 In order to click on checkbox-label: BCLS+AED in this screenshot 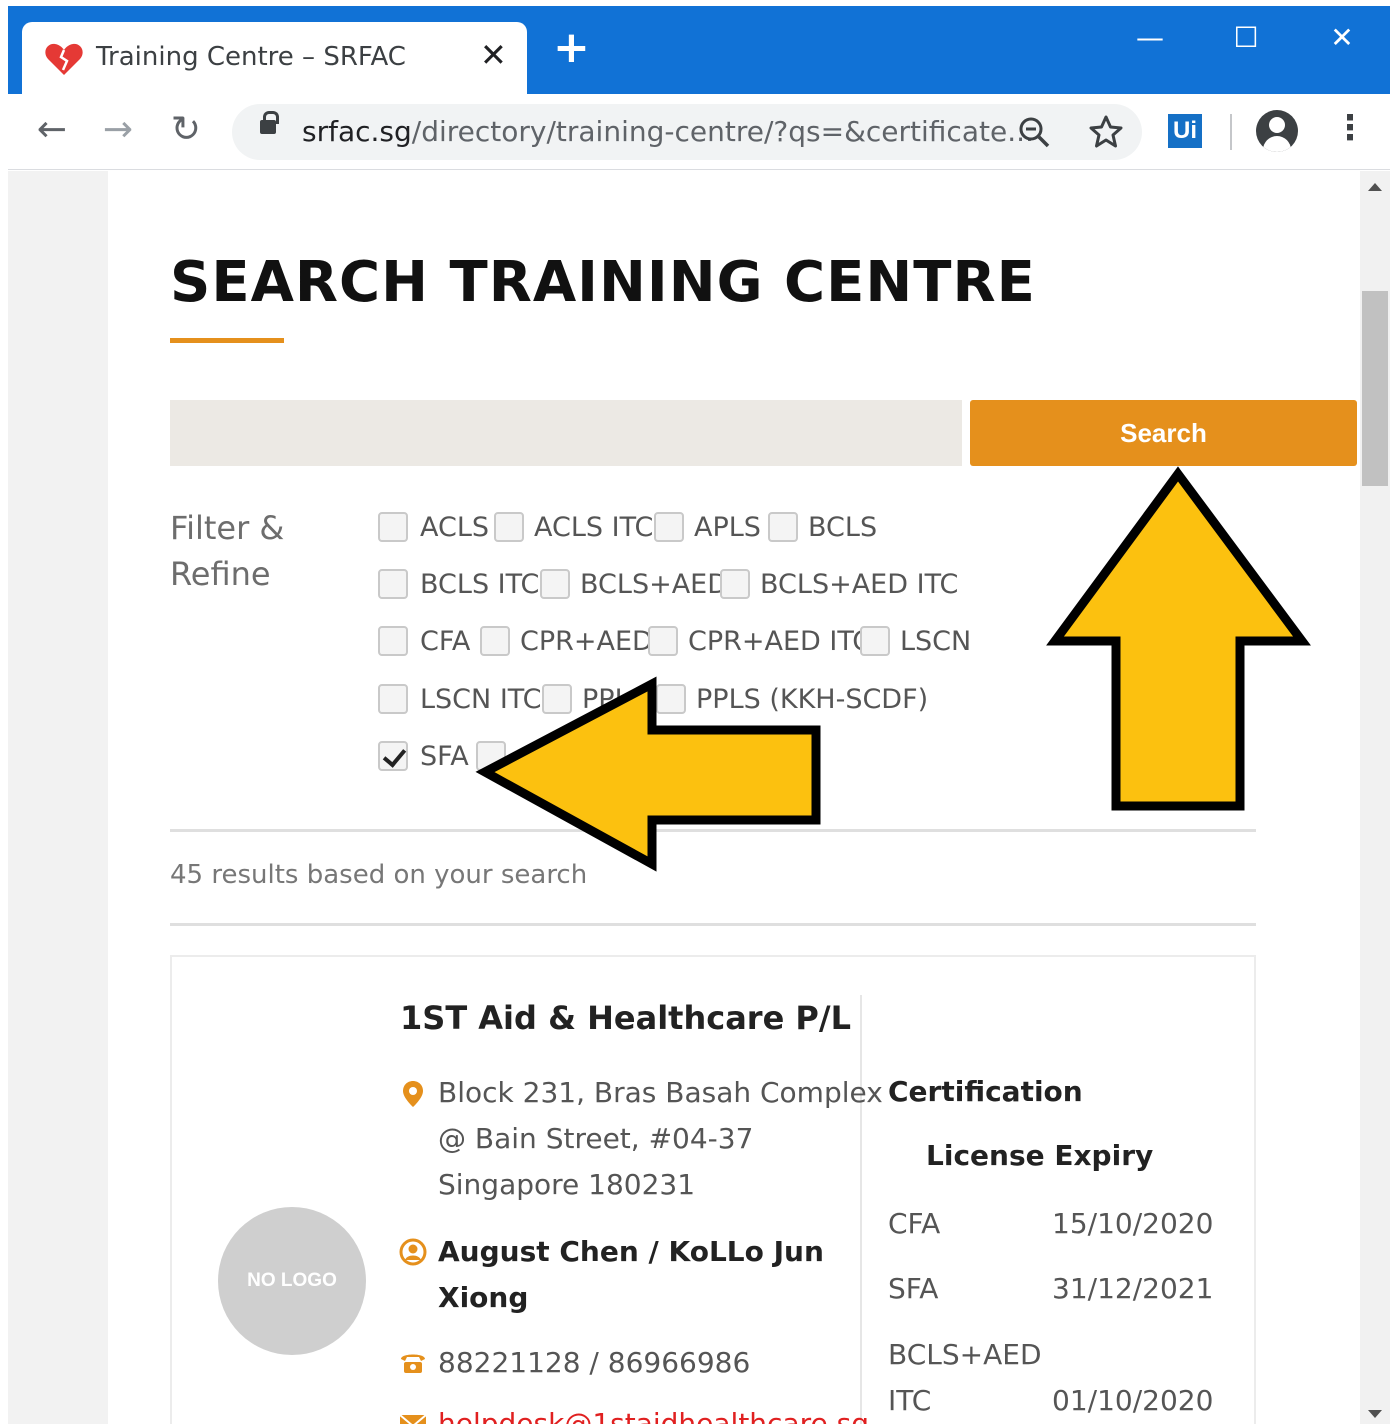, I will do `click(654, 584)`.